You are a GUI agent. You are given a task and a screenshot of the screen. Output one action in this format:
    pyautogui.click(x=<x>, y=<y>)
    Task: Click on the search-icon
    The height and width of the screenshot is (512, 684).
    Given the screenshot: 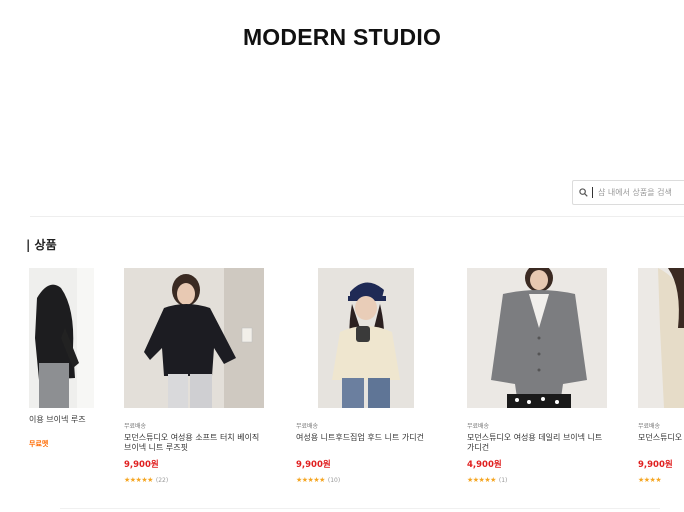 What is the action you would take?
    pyautogui.click(x=583, y=192)
    